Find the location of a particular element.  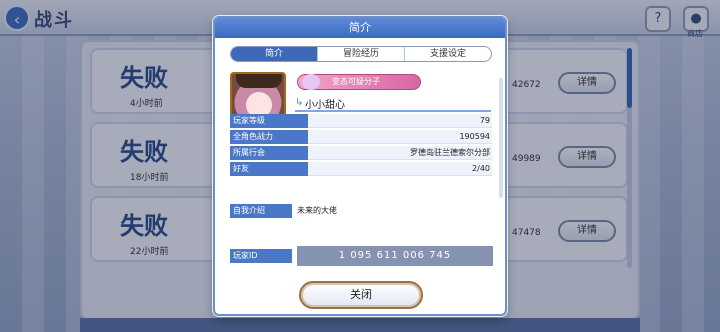

player-id-value: 1 095 611 006 745 is located at coordinates (395, 256).